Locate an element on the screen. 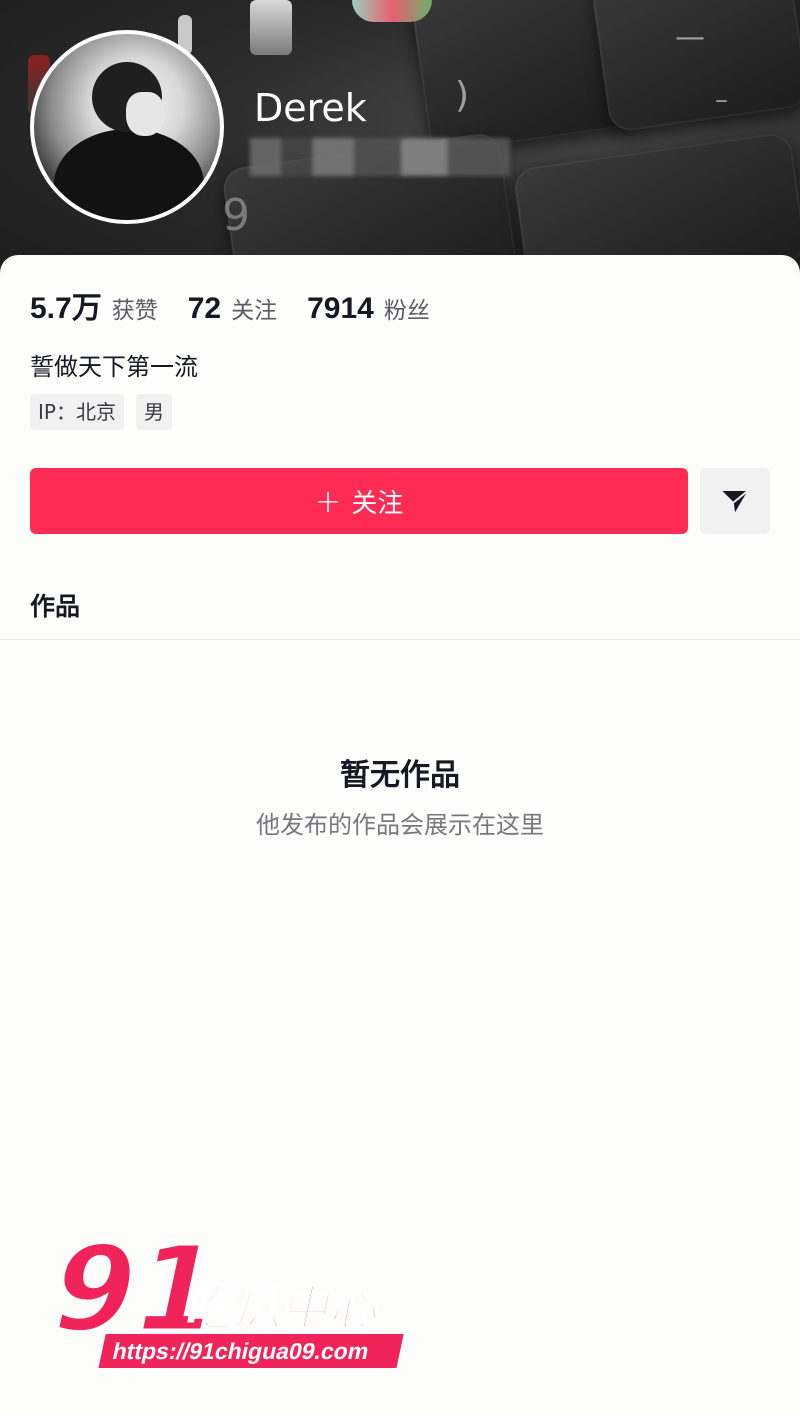 The image size is (800, 1414). follow-button-label: 关注 is located at coordinates (377, 503).